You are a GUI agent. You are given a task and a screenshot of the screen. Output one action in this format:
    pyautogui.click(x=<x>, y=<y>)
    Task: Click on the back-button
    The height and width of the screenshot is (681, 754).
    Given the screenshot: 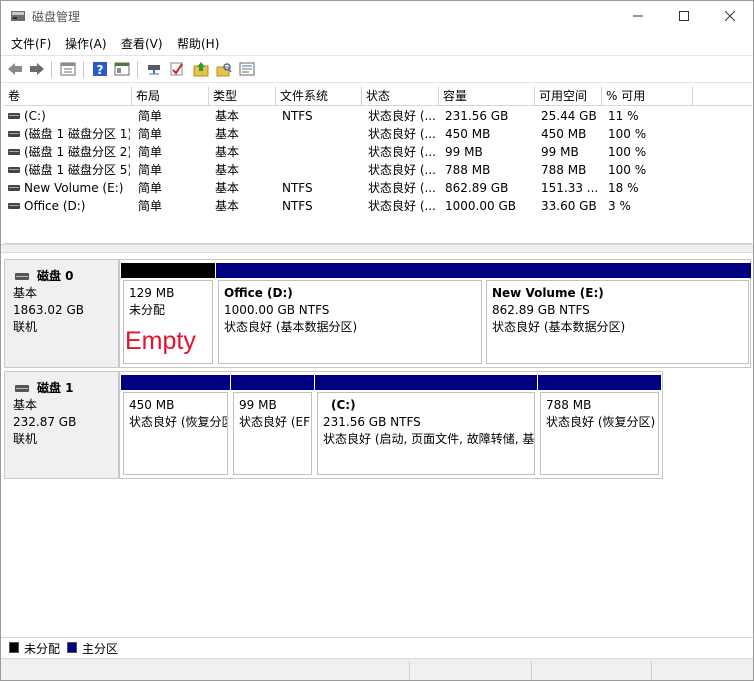 What is the action you would take?
    pyautogui.click(x=15, y=69)
    